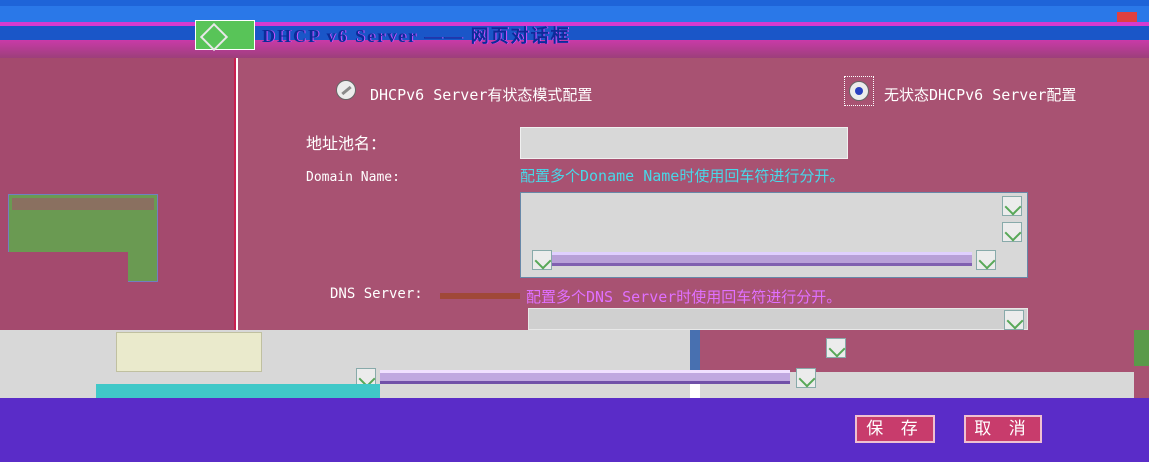  Describe the element at coordinates (189, 352) in the screenshot. I see `render-band-cream` at that location.